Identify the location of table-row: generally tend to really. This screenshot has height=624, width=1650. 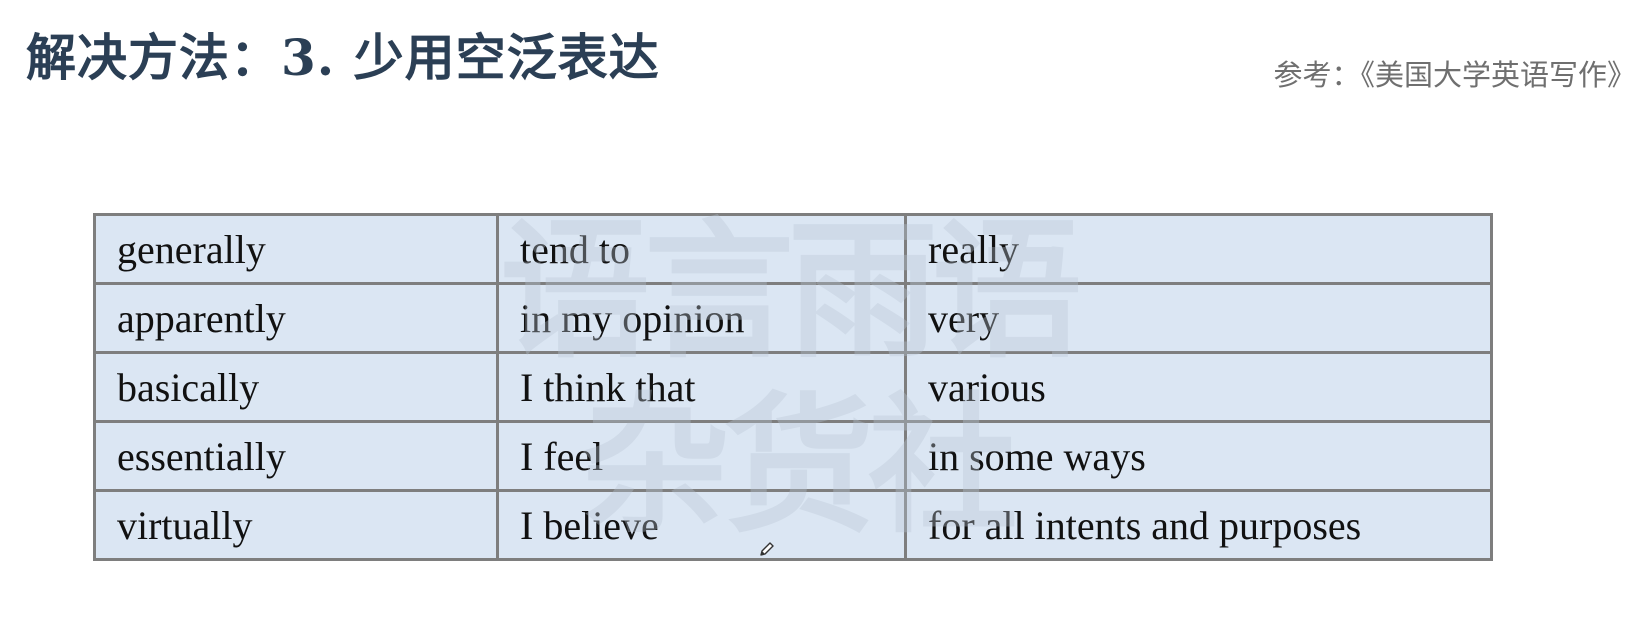
(793, 249).